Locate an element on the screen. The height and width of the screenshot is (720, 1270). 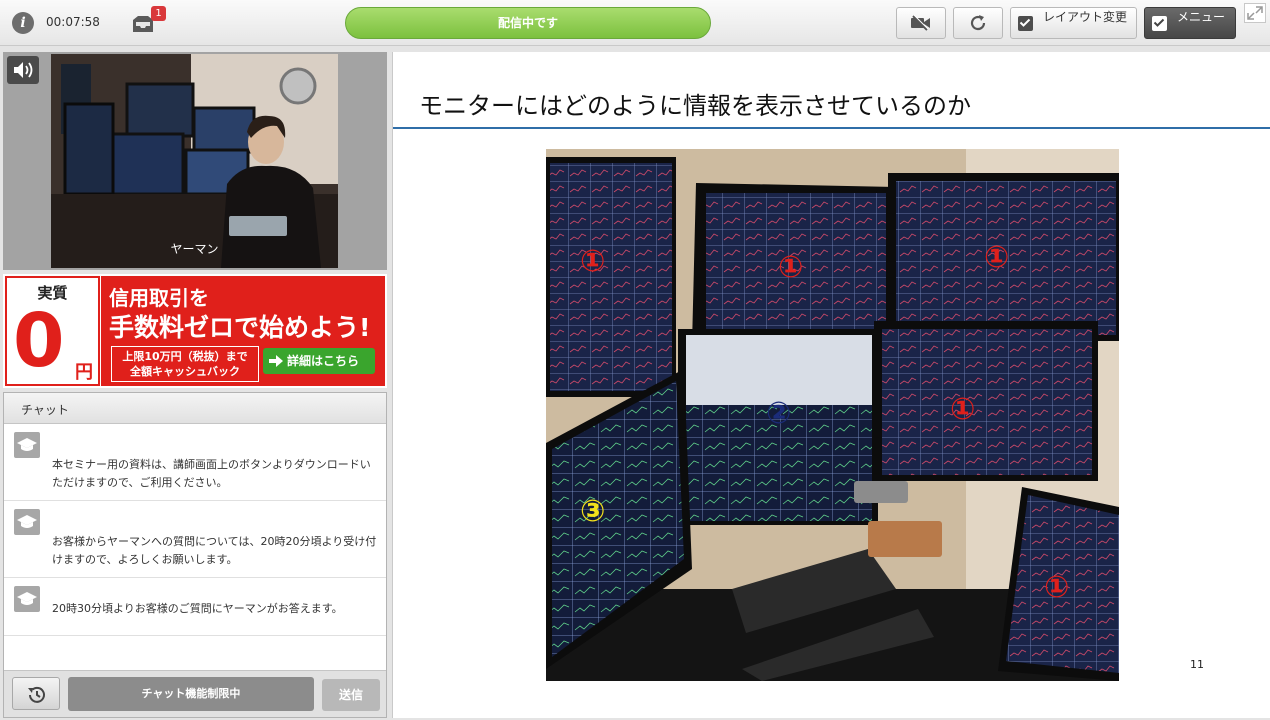
info-icon: i is located at coordinates (23, 23).